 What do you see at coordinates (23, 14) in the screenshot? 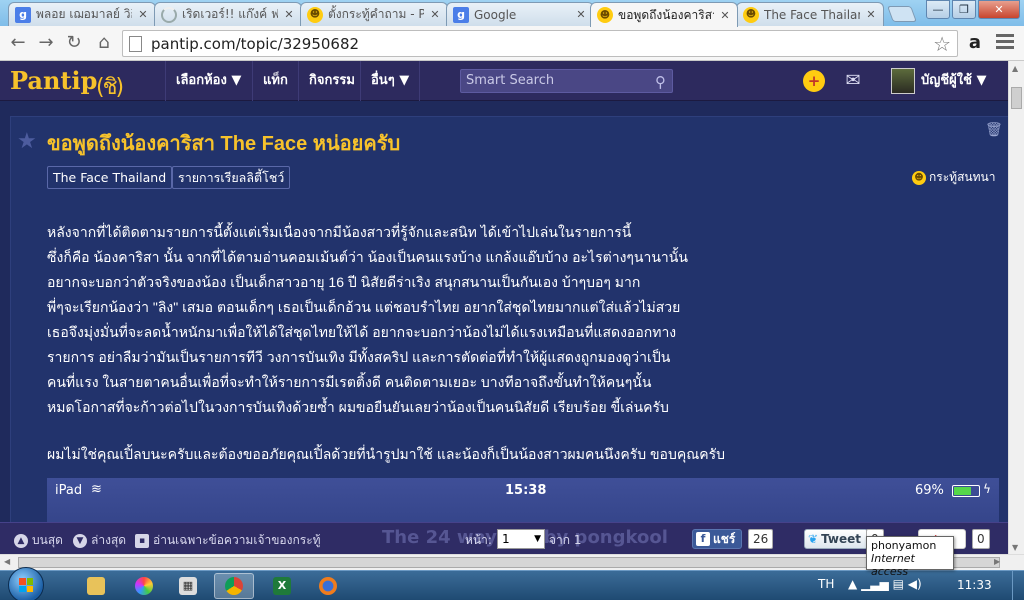
I see `google-favicon-icon: g` at bounding box center [23, 14].